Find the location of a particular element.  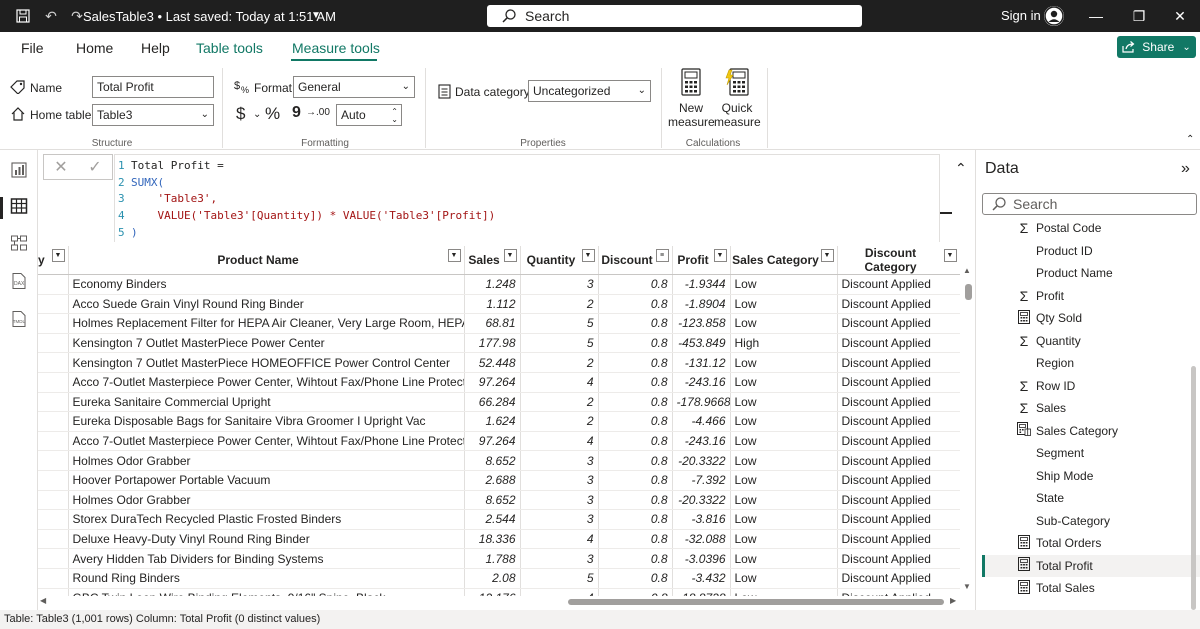

table-cell: -131.12 is located at coordinates (701, 362).